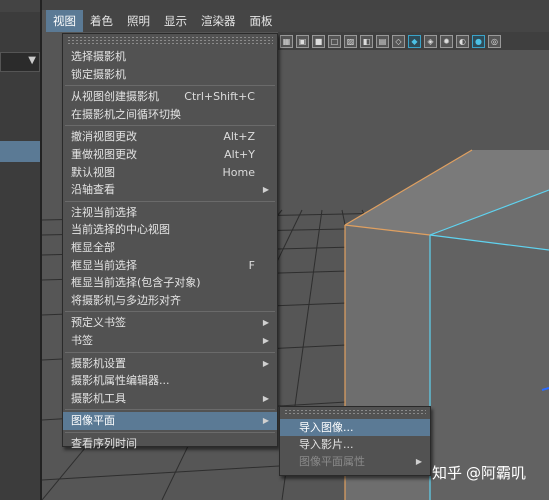 The image size is (549, 500). What do you see at coordinates (355, 412) in the screenshot?
I see `submenu-tearoff` at bounding box center [355, 412].